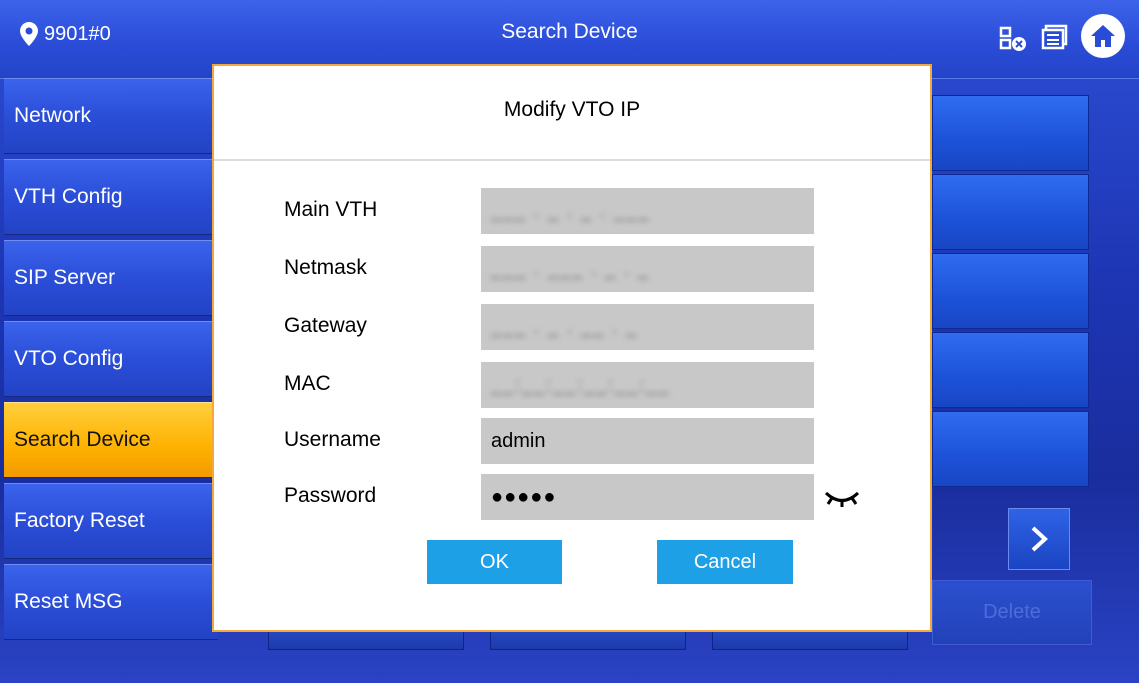 This screenshot has width=1139, height=683. Describe the element at coordinates (565, 326) in the screenshot. I see `gateway-value: ___ . _ . __ . _` at that location.